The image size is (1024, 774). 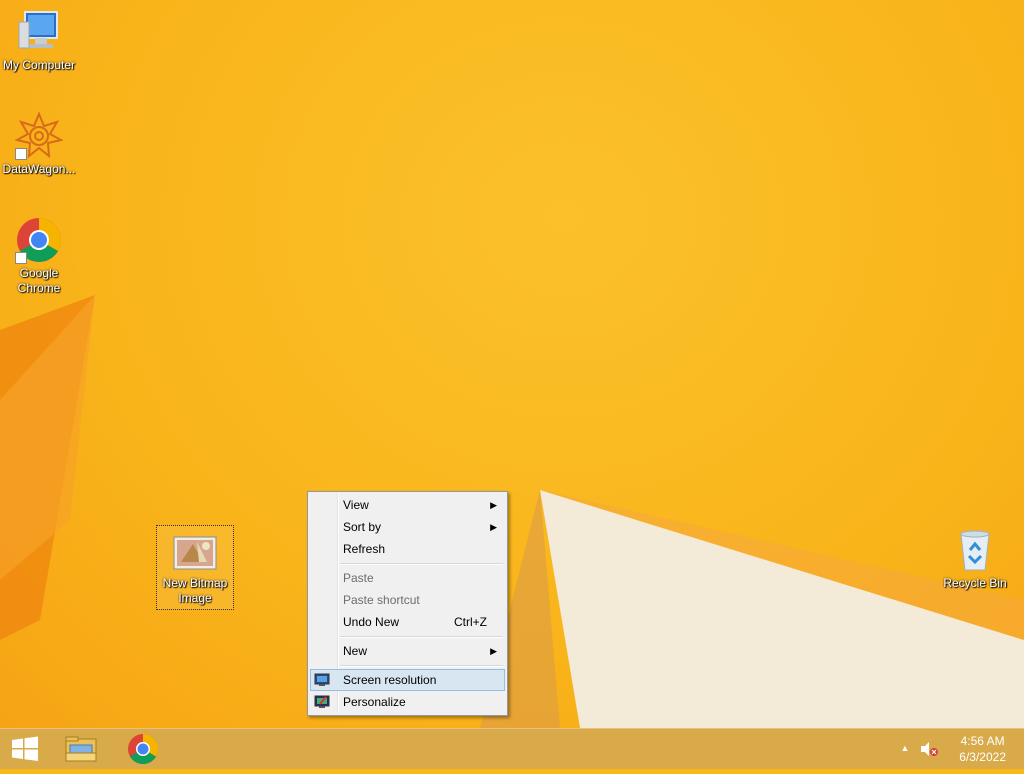 I want to click on menu-item-screen-resolution: Screen resolution, so click(x=407, y=680).